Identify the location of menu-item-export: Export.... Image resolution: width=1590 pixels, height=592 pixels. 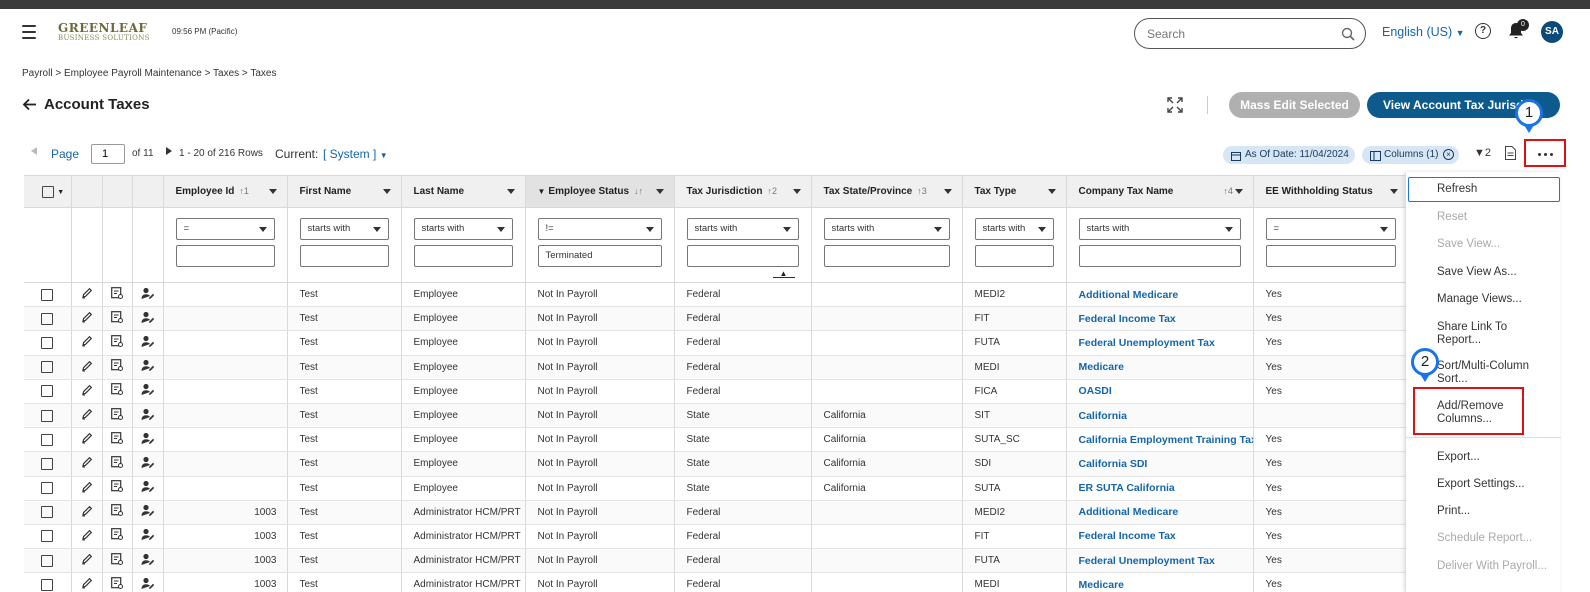
(1494, 457).